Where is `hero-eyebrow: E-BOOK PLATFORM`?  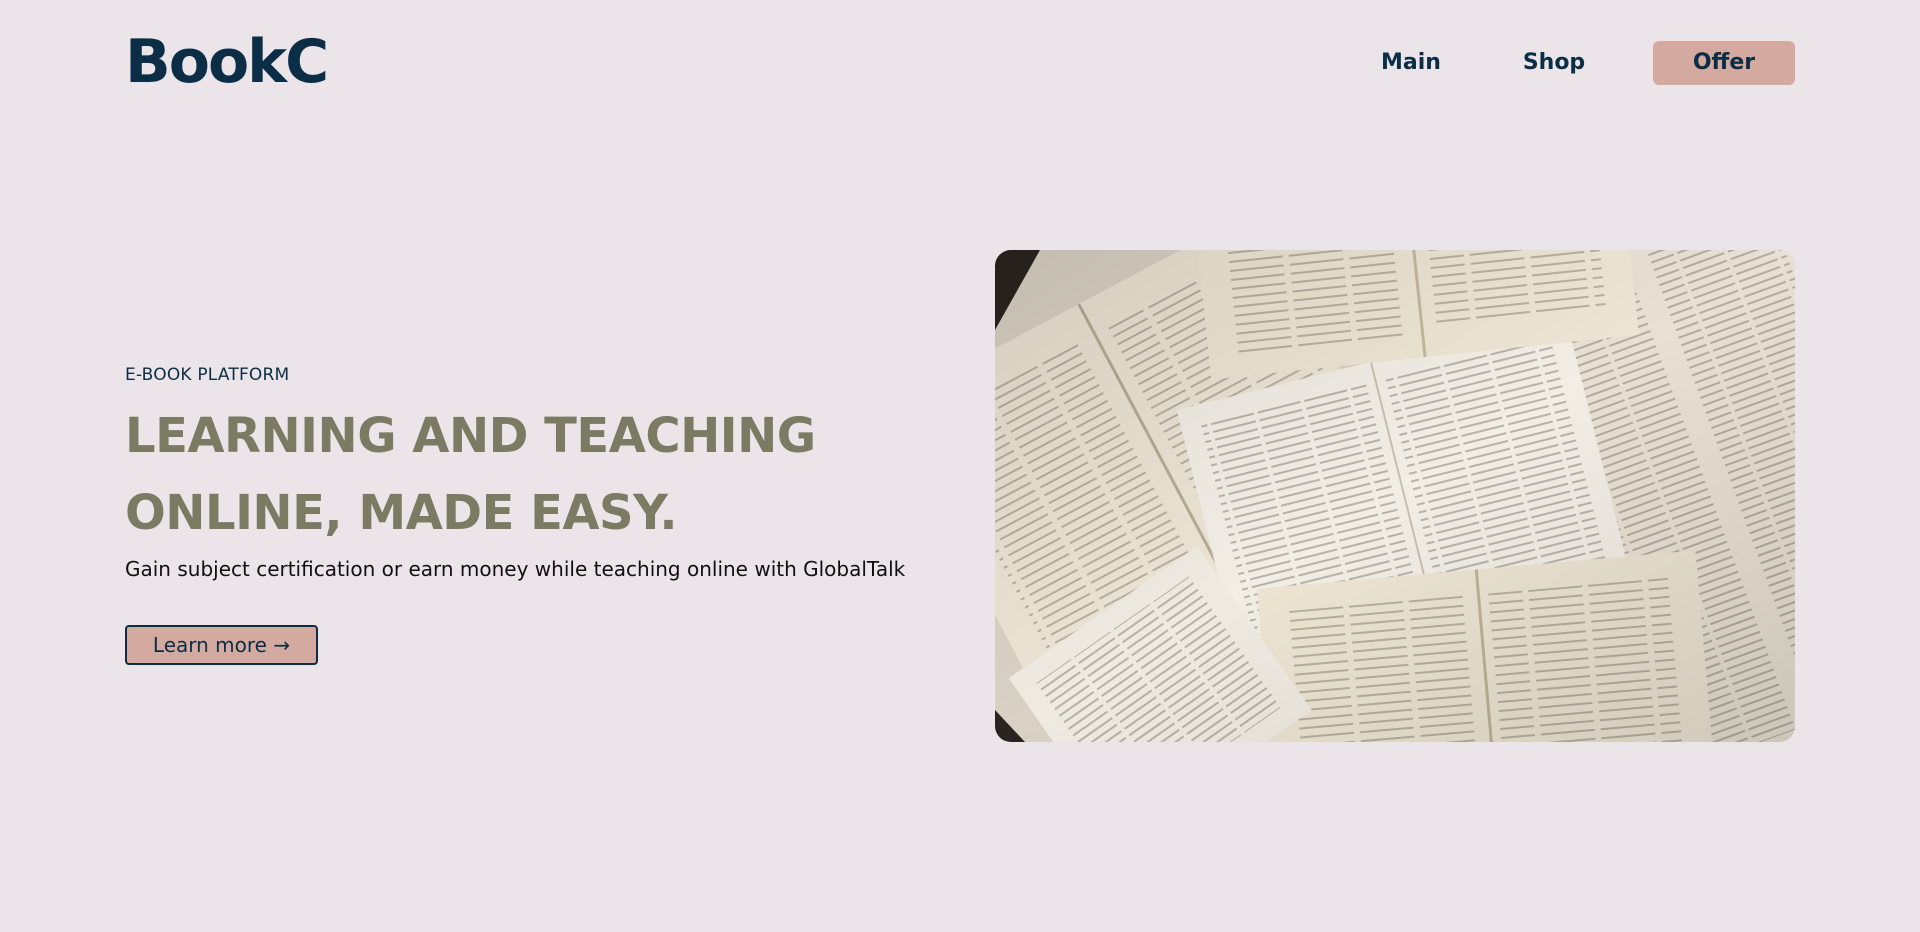
hero-eyebrow: E-BOOK PLATFORM is located at coordinates (207, 375).